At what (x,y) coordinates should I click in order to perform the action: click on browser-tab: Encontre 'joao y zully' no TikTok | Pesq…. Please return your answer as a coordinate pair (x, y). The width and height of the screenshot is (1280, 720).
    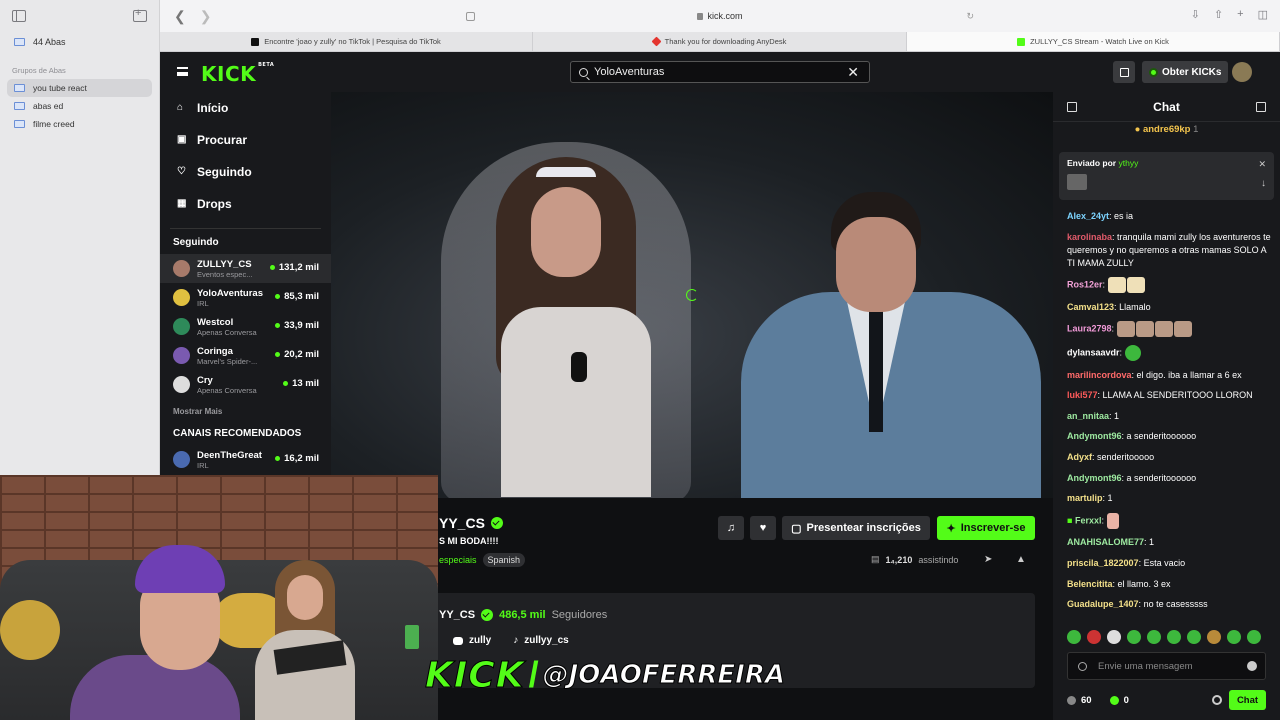
    Looking at the image, I should click on (346, 41).